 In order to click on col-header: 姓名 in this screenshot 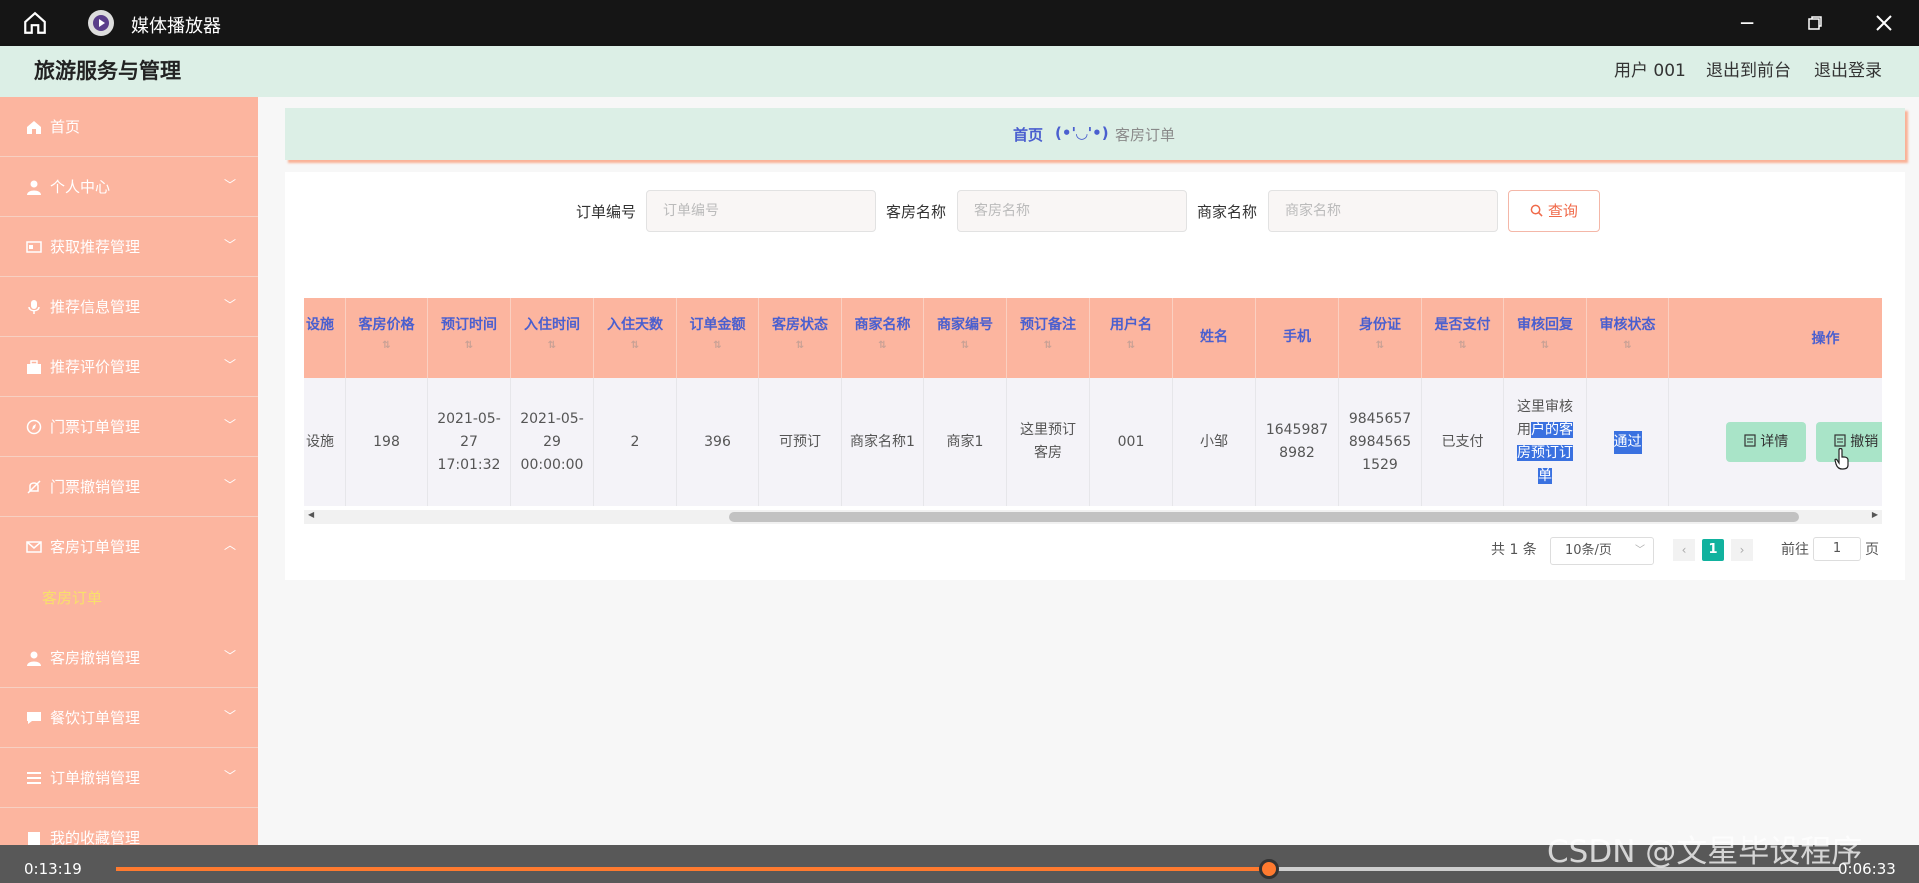, I will do `click(1214, 338)`.